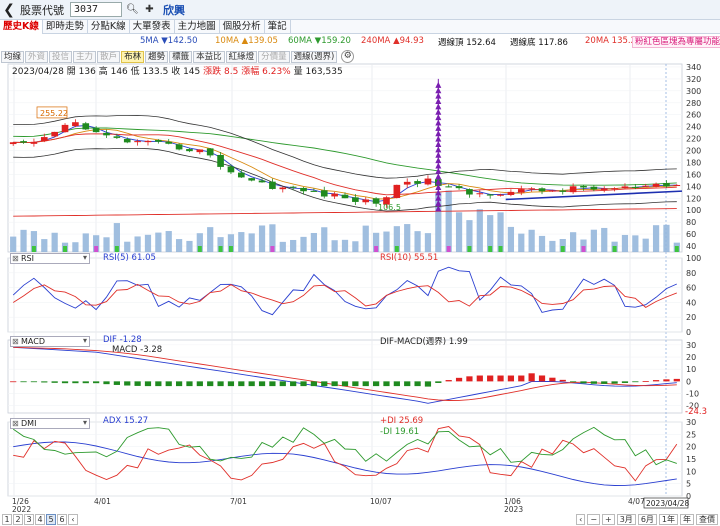 This screenshot has height=526, width=720. Describe the element at coordinates (62, 519) in the screenshot. I see `page-6: 6` at that location.